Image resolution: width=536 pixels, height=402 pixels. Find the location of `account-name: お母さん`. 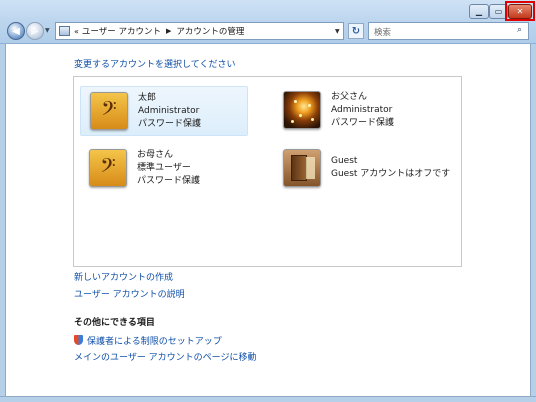

account-name: お母さん is located at coordinates (155, 155).